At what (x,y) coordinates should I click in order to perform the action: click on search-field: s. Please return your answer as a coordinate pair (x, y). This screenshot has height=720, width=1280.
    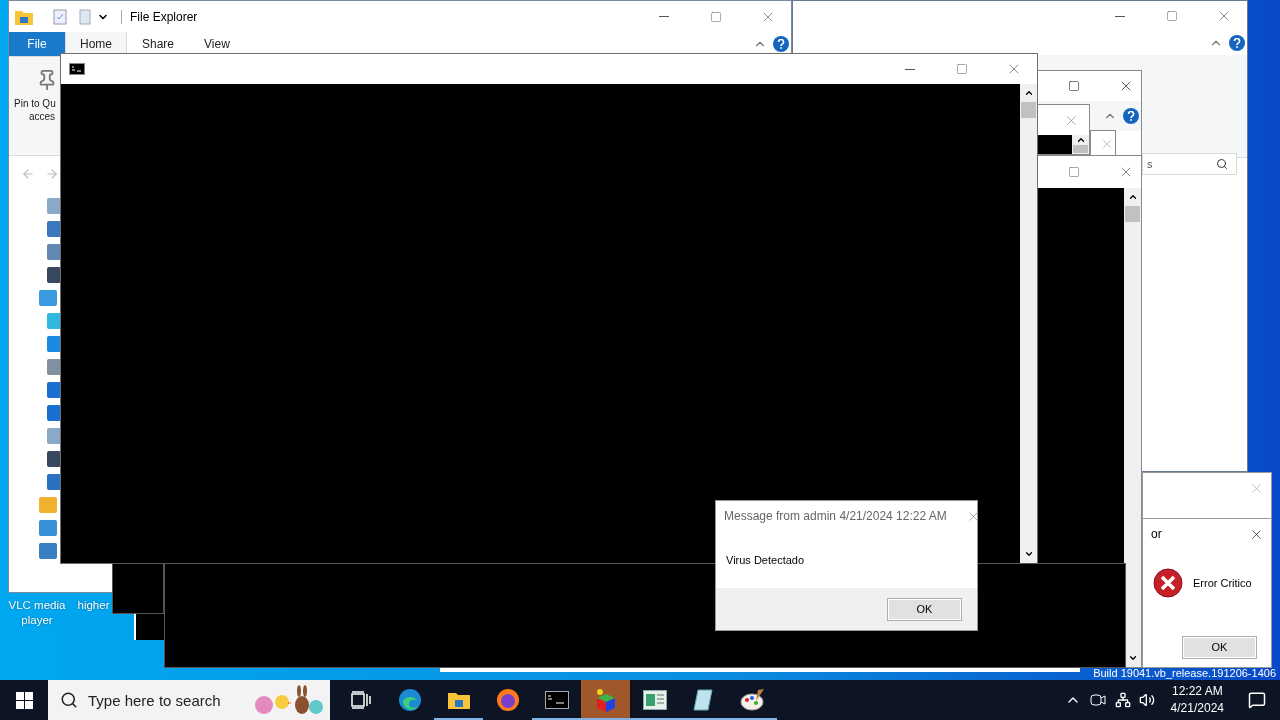
    Looking at the image, I should click on (1189, 164).